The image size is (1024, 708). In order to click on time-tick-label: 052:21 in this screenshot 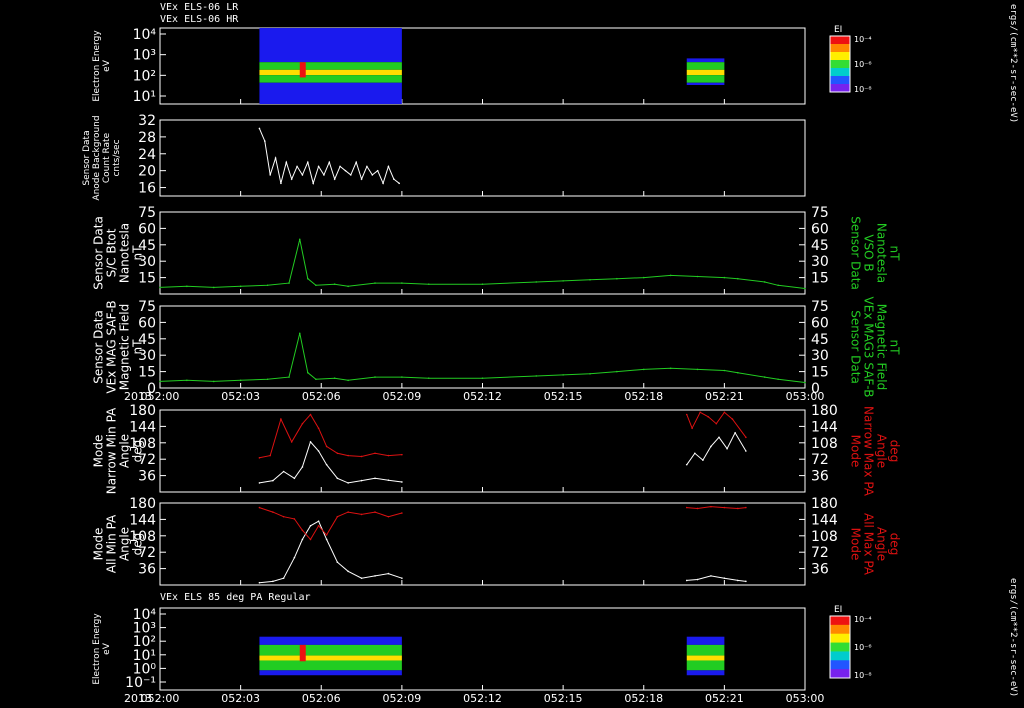, I will do `click(724, 698)`.